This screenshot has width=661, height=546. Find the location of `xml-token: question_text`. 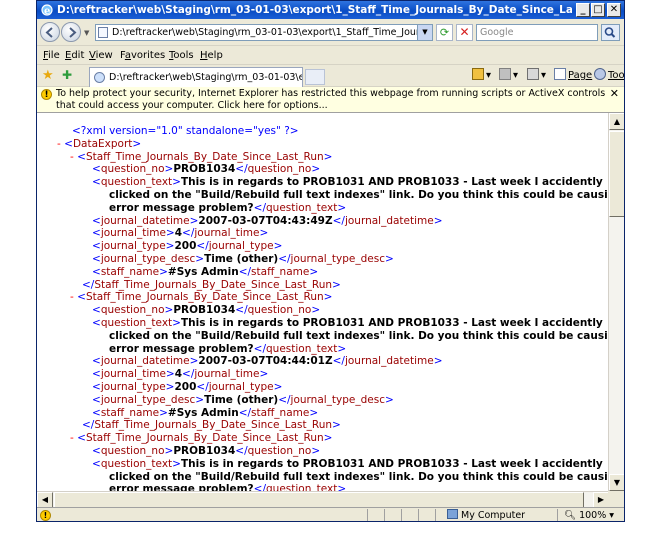

xml-token: question_text is located at coordinates (302, 207).